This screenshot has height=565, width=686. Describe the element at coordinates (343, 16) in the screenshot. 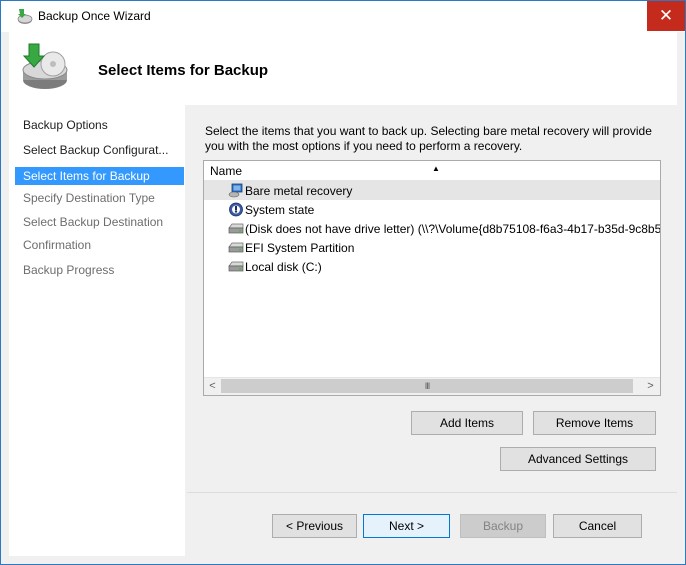

I see `title-bar: Backup Once Wizard ✕` at that location.